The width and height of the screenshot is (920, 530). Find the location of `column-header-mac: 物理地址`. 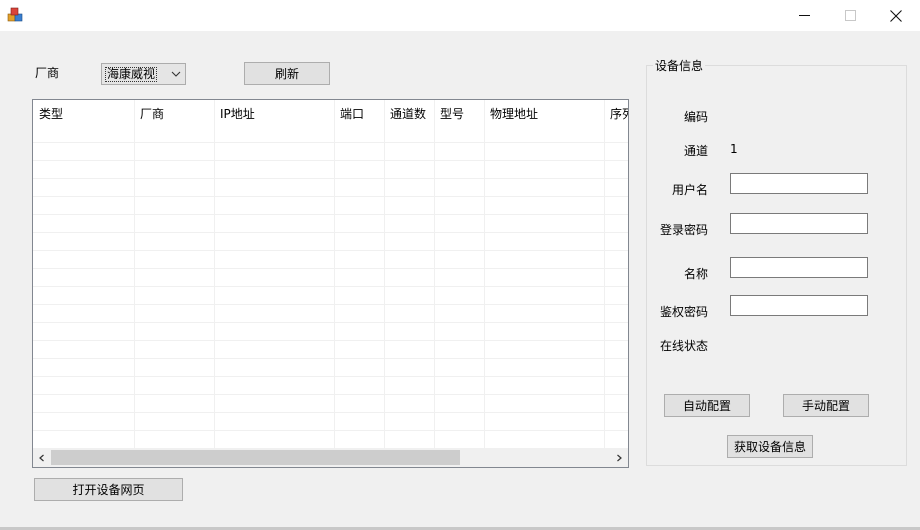

column-header-mac: 物理地址 is located at coordinates (544, 114).